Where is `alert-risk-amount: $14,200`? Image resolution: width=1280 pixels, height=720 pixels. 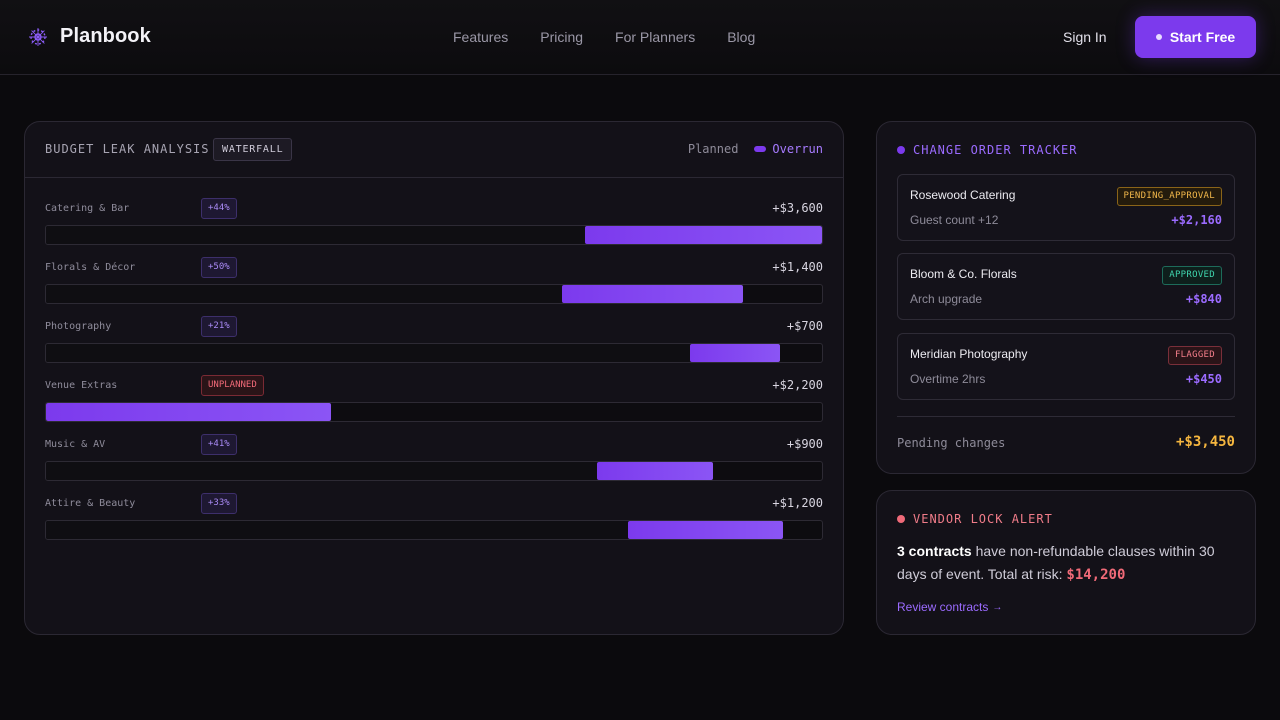
alert-risk-amount: $14,200 is located at coordinates (1096, 575).